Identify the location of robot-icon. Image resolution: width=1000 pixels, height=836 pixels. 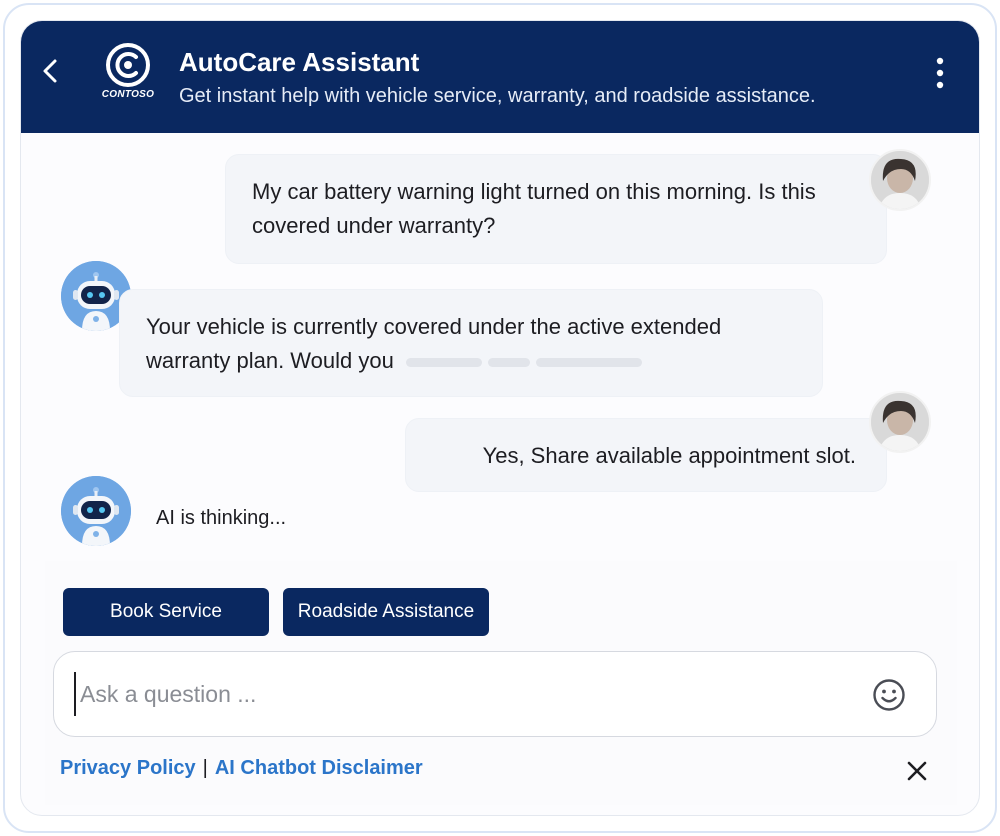
(96, 511).